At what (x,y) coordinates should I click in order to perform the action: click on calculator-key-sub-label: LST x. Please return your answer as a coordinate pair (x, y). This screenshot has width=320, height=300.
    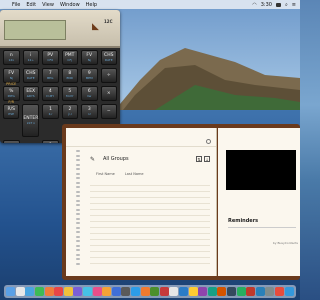
    Looking at the image, I should click on (30, 123).